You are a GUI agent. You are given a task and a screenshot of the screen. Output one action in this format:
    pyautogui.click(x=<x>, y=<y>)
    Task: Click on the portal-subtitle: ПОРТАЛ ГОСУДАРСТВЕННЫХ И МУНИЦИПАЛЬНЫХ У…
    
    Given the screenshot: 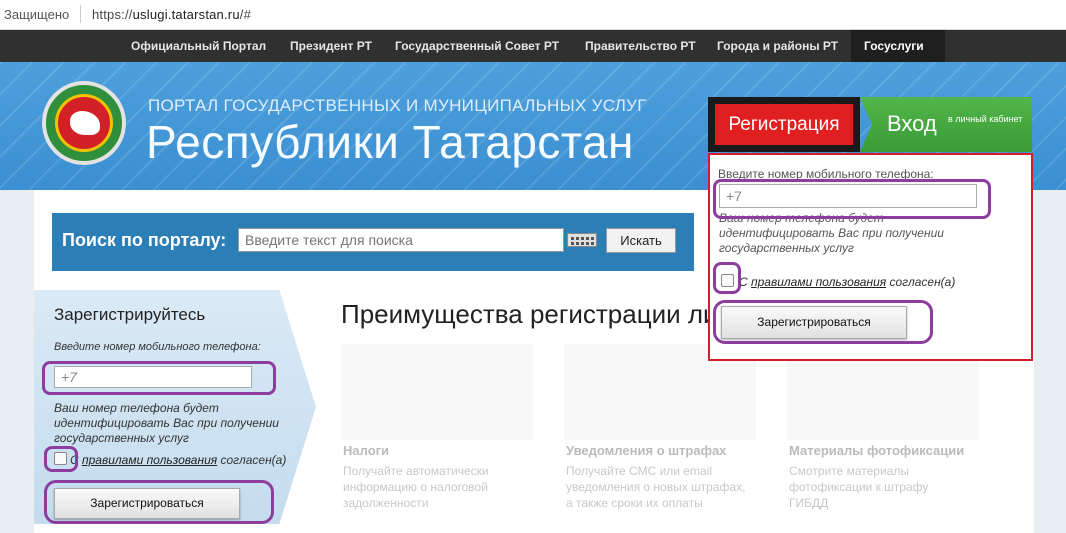 What is the action you would take?
    pyautogui.click(x=397, y=105)
    